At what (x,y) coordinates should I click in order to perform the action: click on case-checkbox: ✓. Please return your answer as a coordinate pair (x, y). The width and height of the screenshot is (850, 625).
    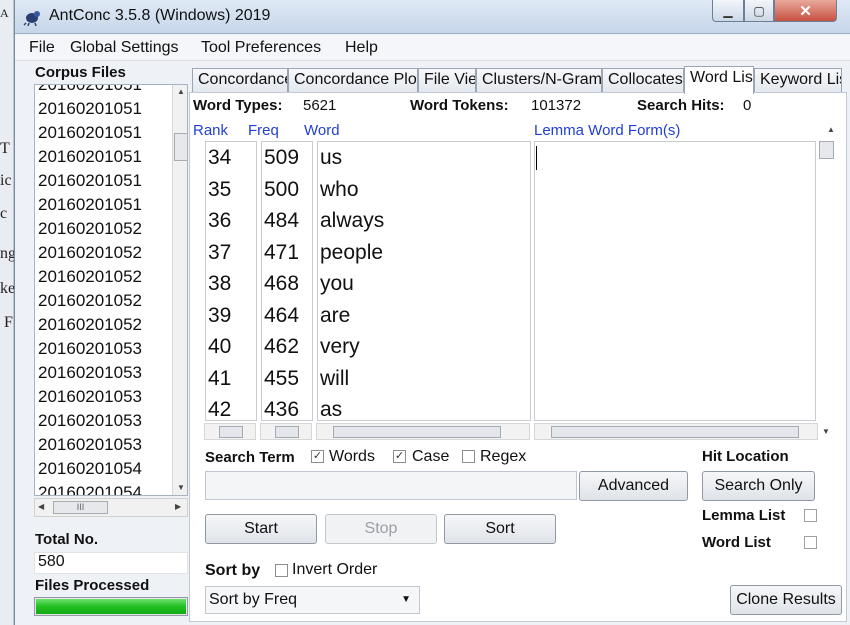
    Looking at the image, I should click on (399, 456).